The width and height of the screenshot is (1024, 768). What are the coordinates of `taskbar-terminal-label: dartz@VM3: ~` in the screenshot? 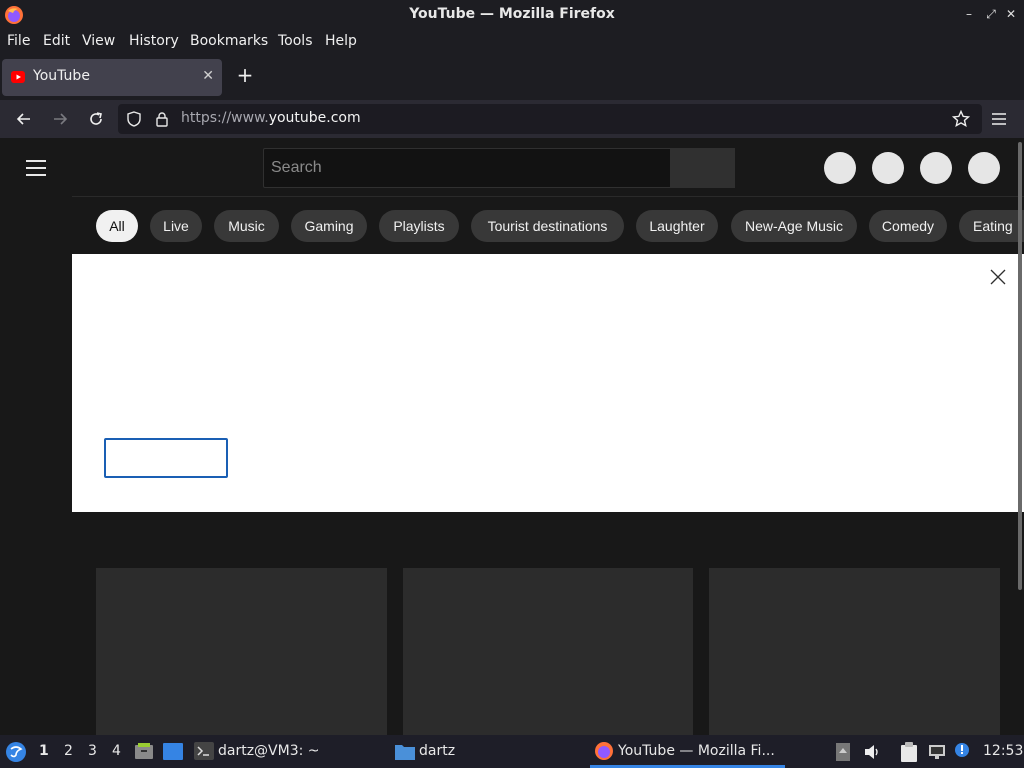 It's located at (269, 751).